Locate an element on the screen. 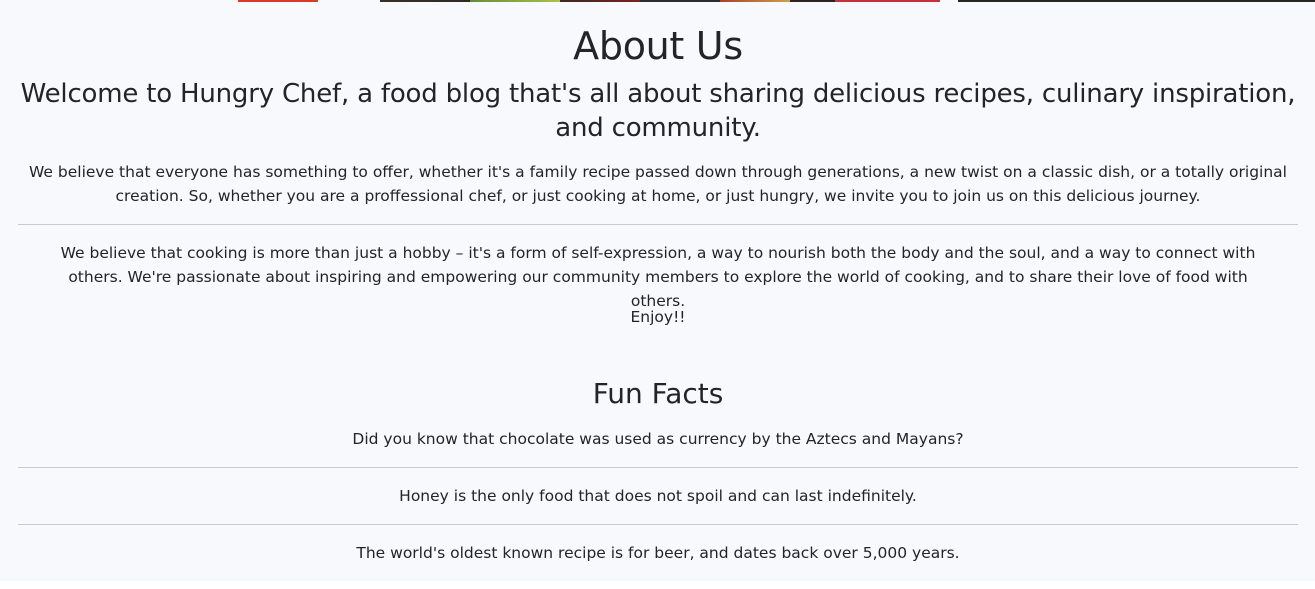 This screenshot has width=1315, height=589. hero-image-bottom-edge is located at coordinates (657, 1).